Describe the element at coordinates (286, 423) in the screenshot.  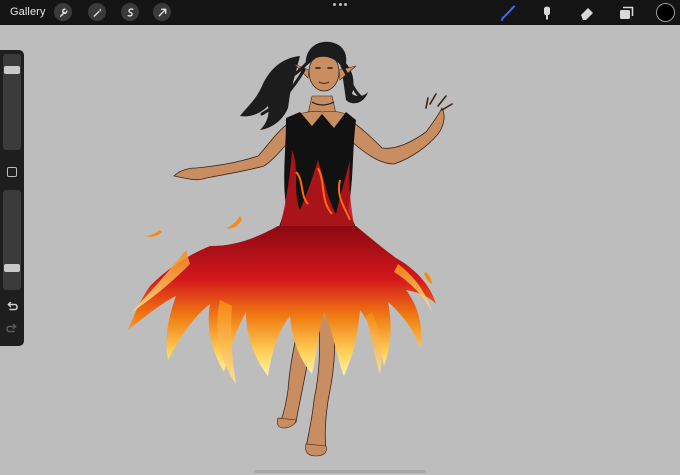
I see `left-foot` at that location.